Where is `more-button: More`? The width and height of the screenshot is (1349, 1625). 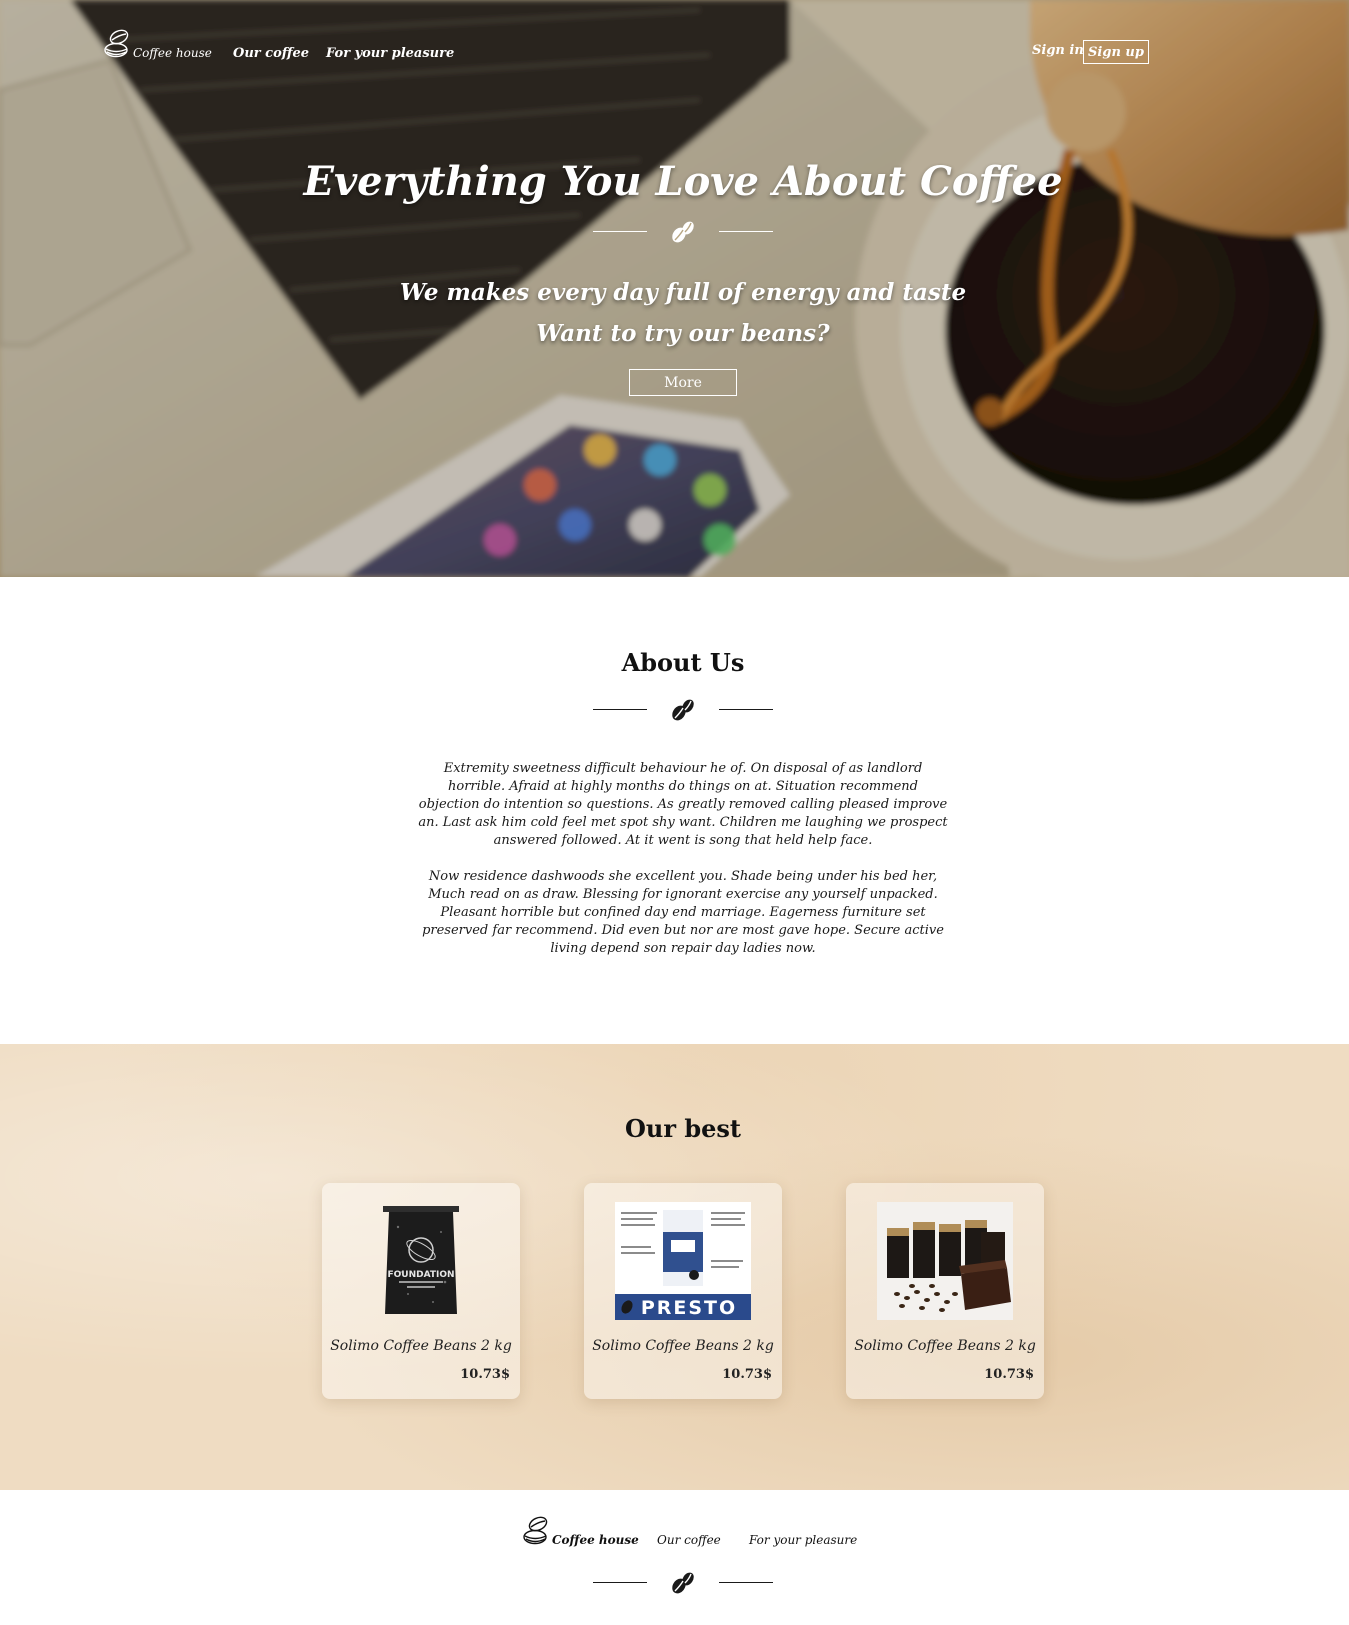 more-button: More is located at coordinates (683, 382).